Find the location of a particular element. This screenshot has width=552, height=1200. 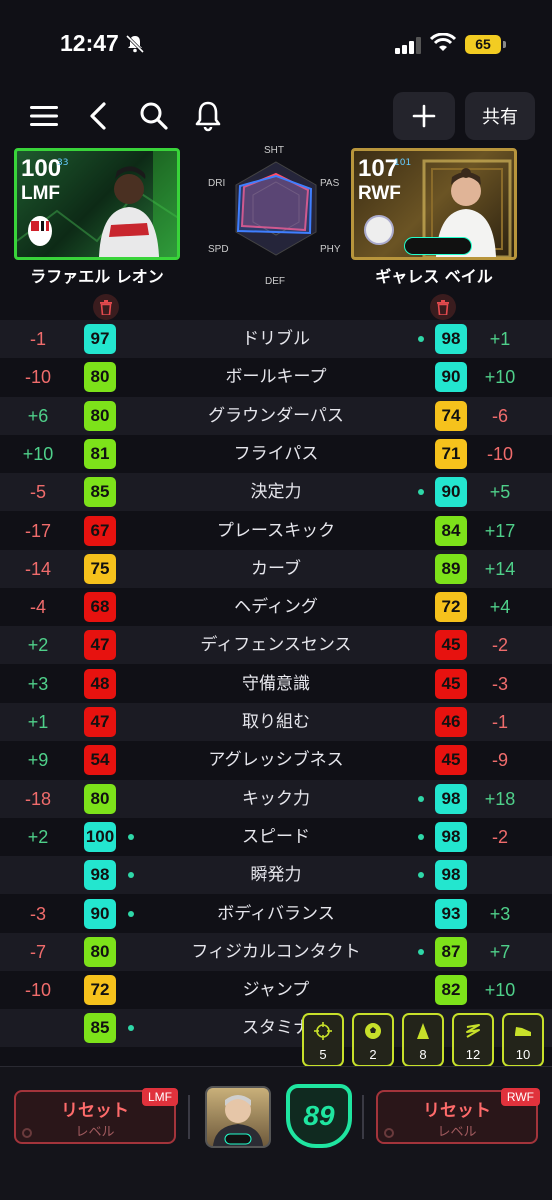

stat-row: -5 85 決定力 90 +5 is located at coordinates (276, 492).